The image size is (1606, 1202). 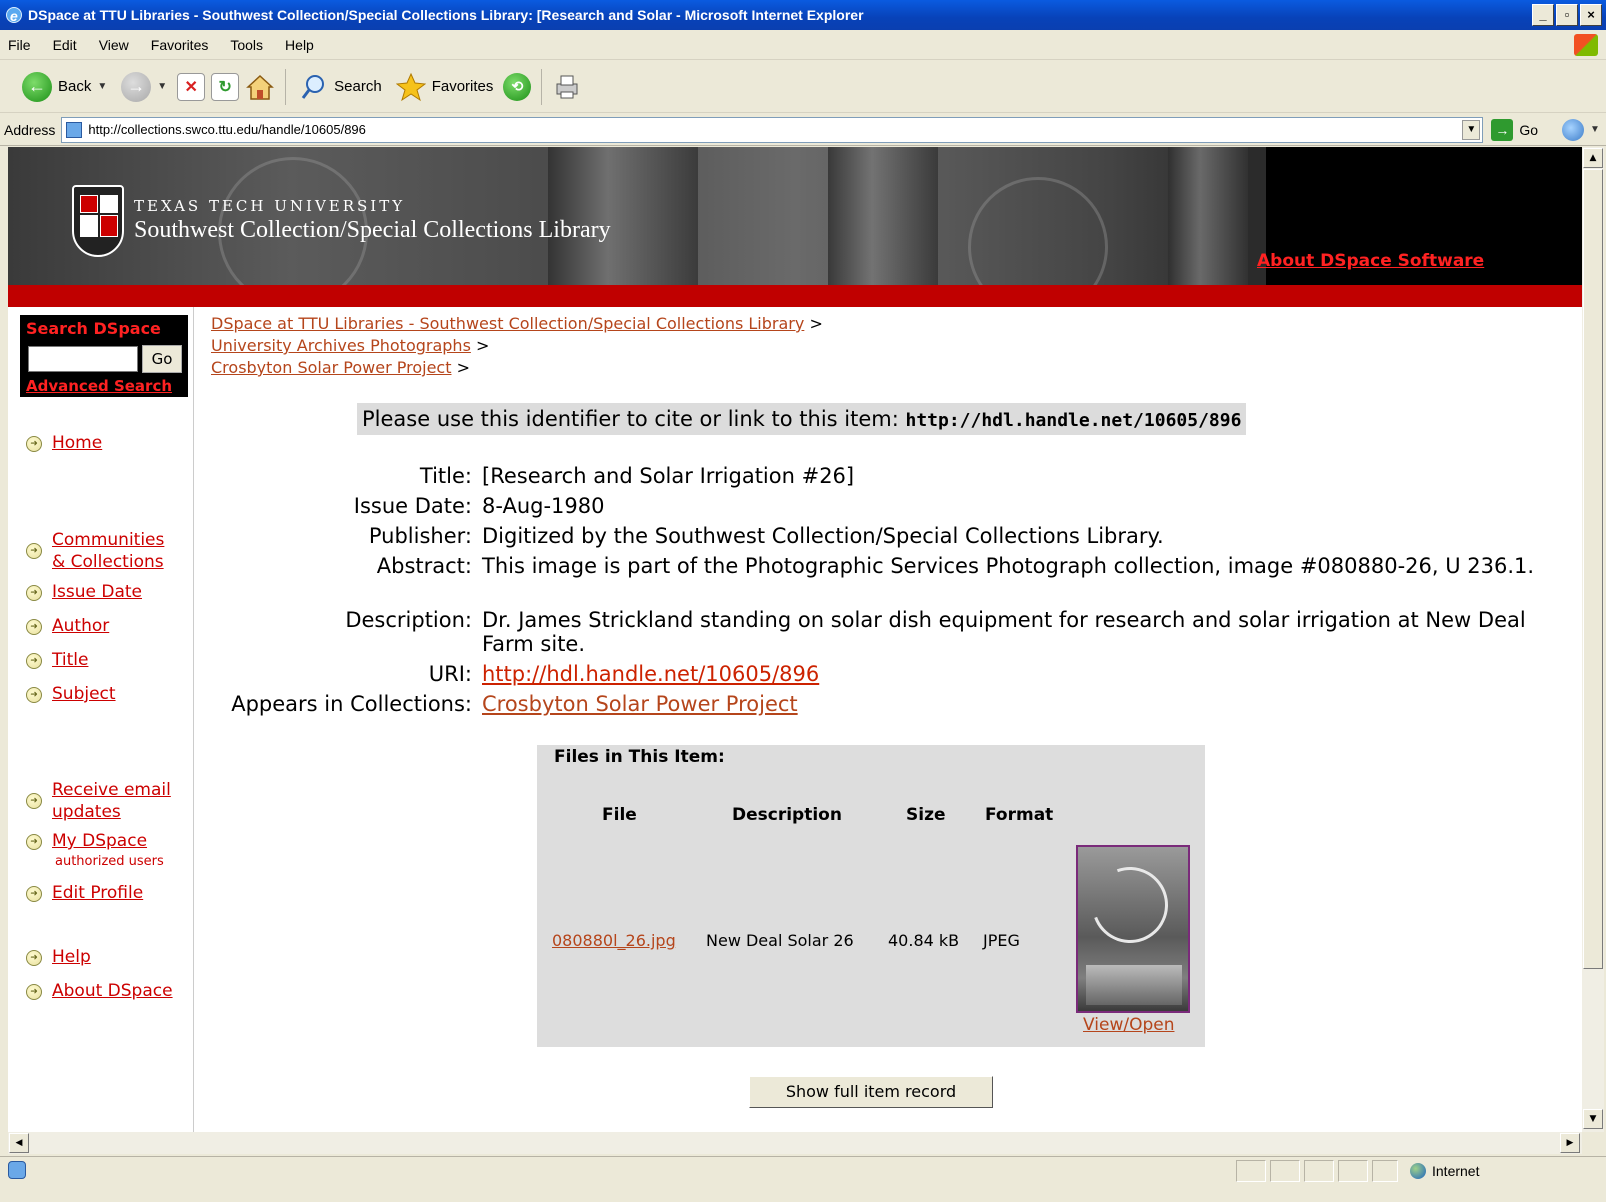 I want to click on file-thumbnail, so click(x=1133, y=929).